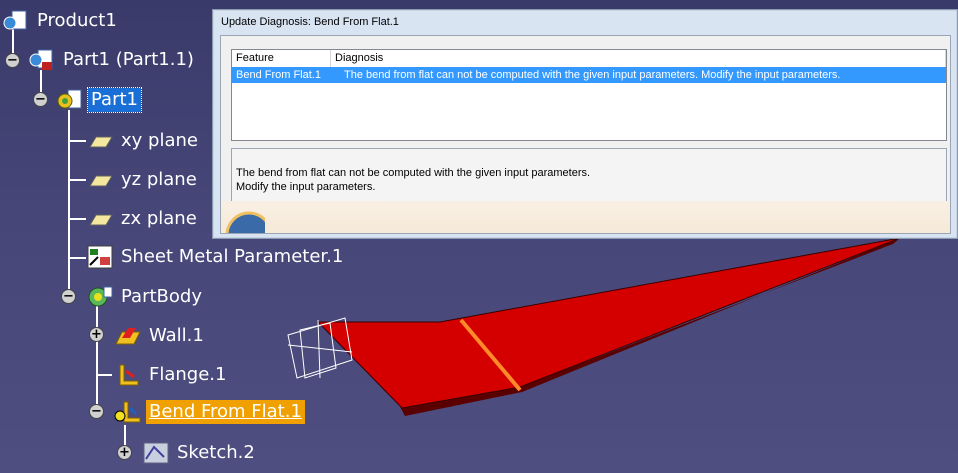  What do you see at coordinates (15, 20) in the screenshot?
I see `product-icon` at bounding box center [15, 20].